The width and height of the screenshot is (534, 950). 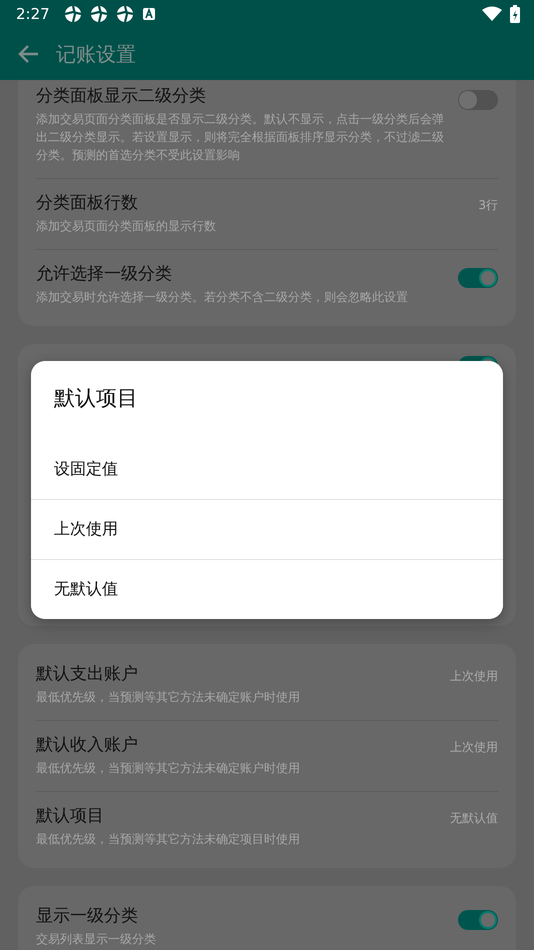 I want to click on status-time: 2:27, so click(x=33, y=14).